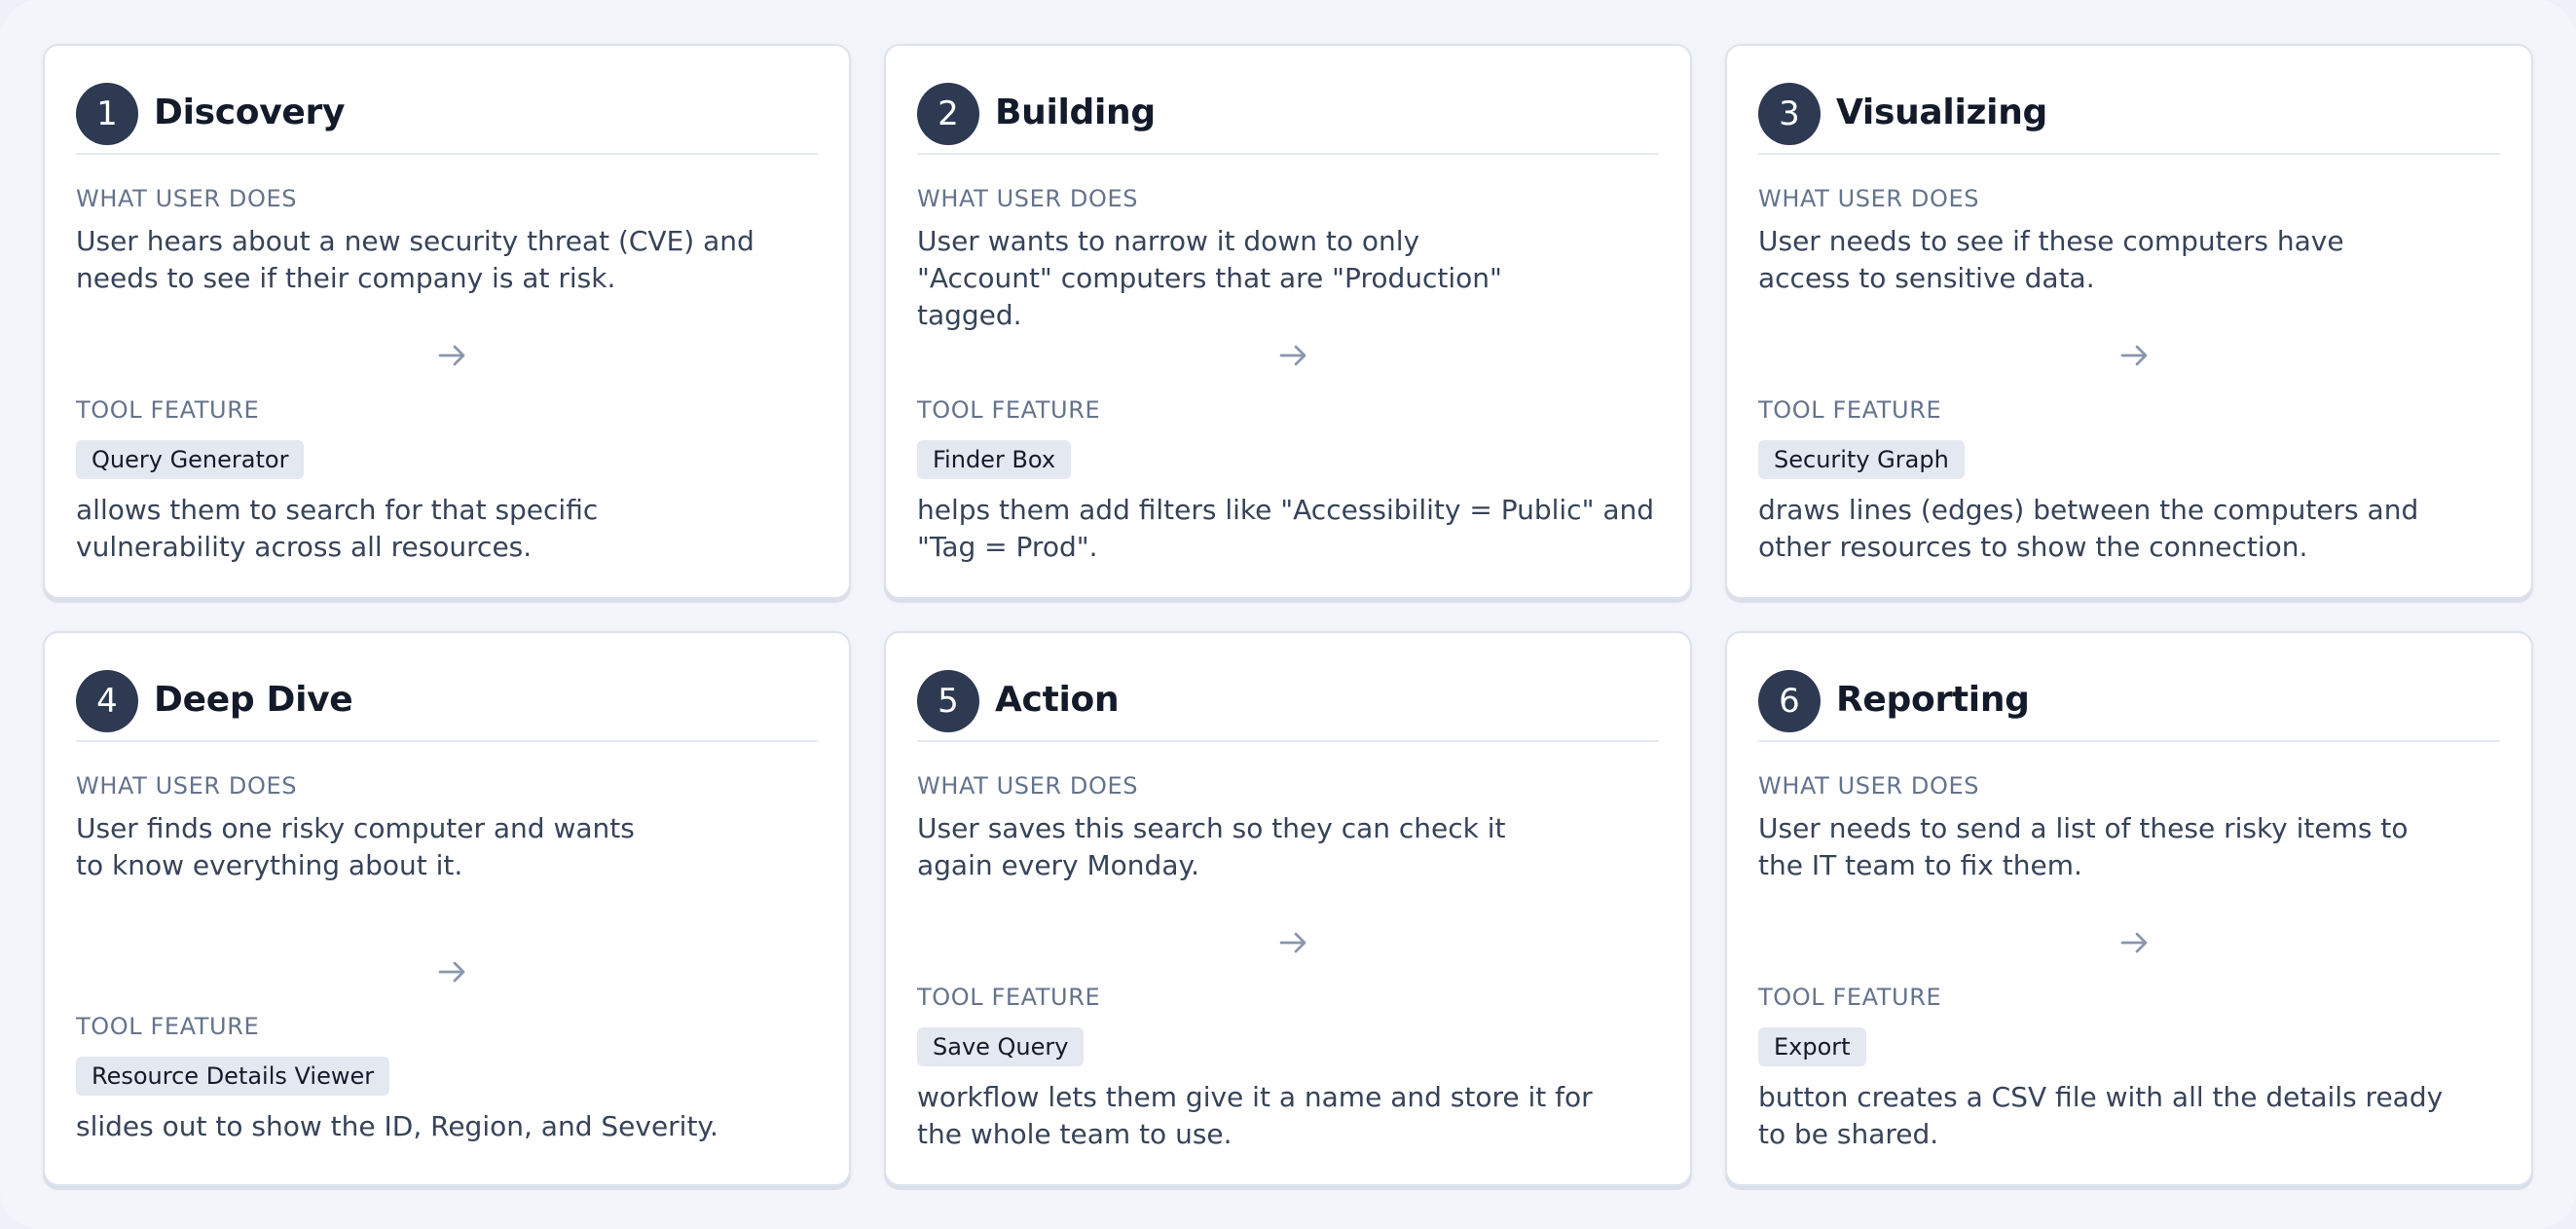 The width and height of the screenshot is (2576, 1229). Describe the element at coordinates (253, 700) in the screenshot. I see `step-title: Deep Dive` at that location.